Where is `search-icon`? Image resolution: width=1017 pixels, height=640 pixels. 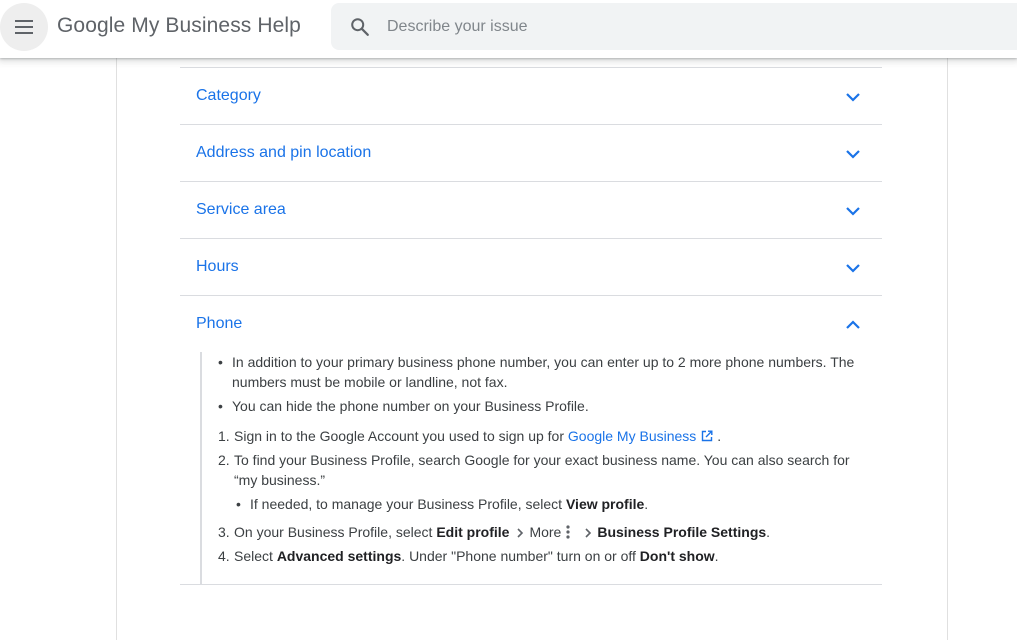 search-icon is located at coordinates (360, 27).